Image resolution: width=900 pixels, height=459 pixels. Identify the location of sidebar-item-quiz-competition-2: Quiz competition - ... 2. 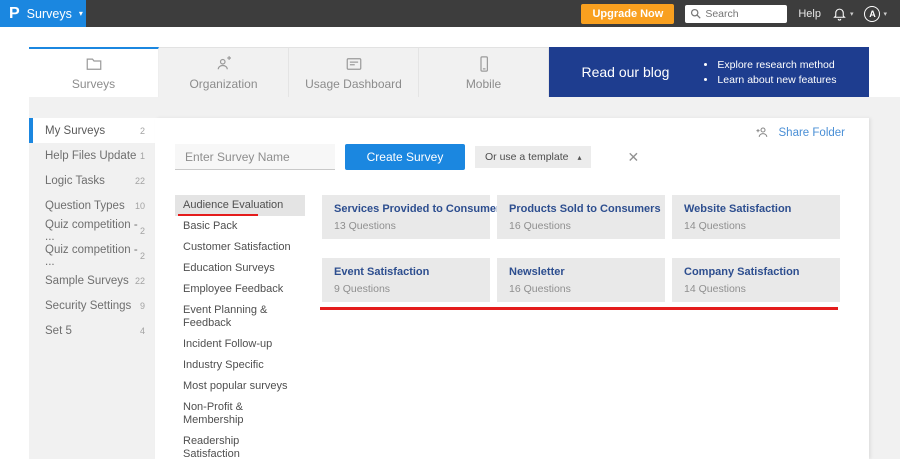
(92, 255).